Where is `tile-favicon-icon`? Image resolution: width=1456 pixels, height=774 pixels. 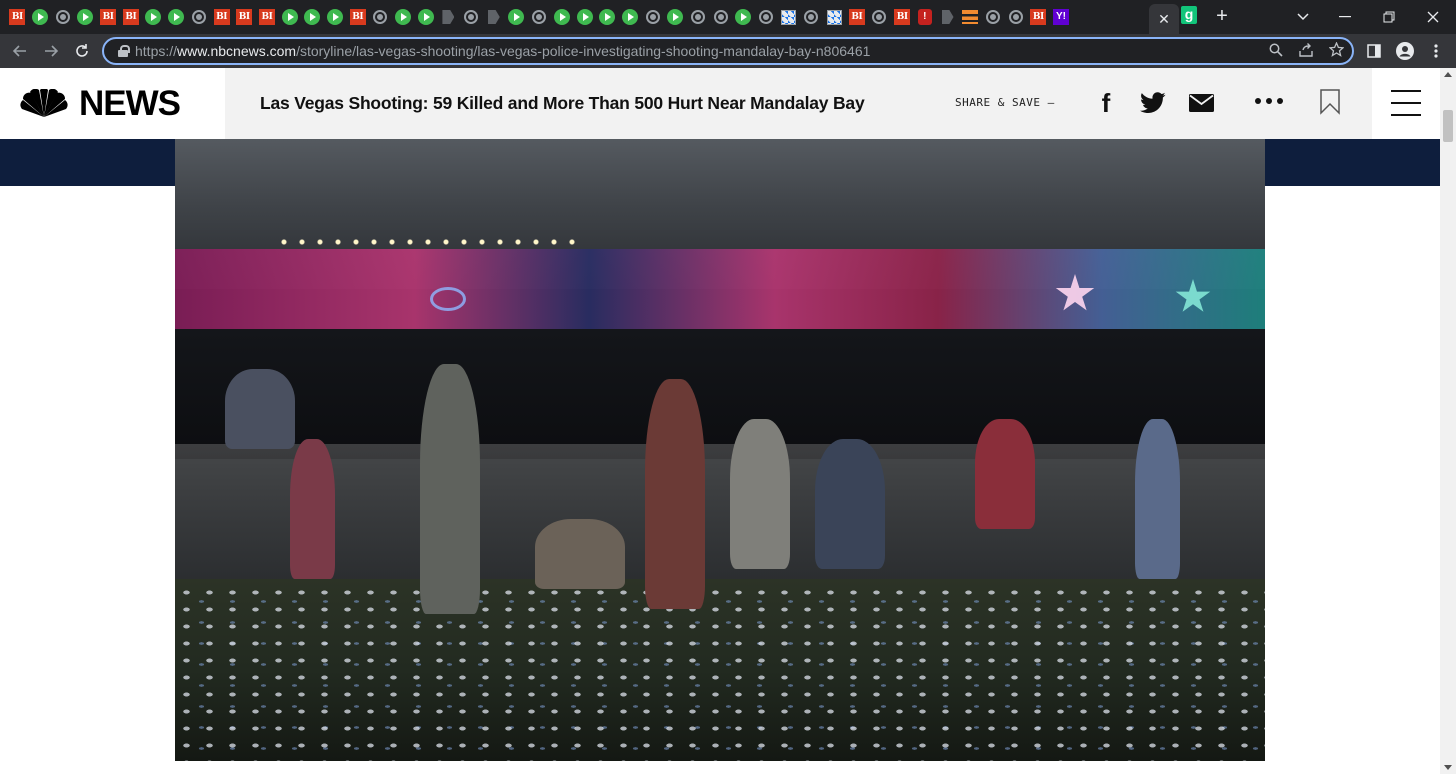 tile-favicon-icon is located at coordinates (789, 17).